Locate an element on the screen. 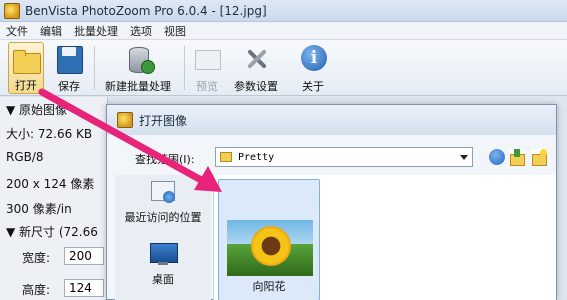 This screenshot has height=300, width=567. new-batch-button-label: 新建批量处理 is located at coordinates (138, 86).